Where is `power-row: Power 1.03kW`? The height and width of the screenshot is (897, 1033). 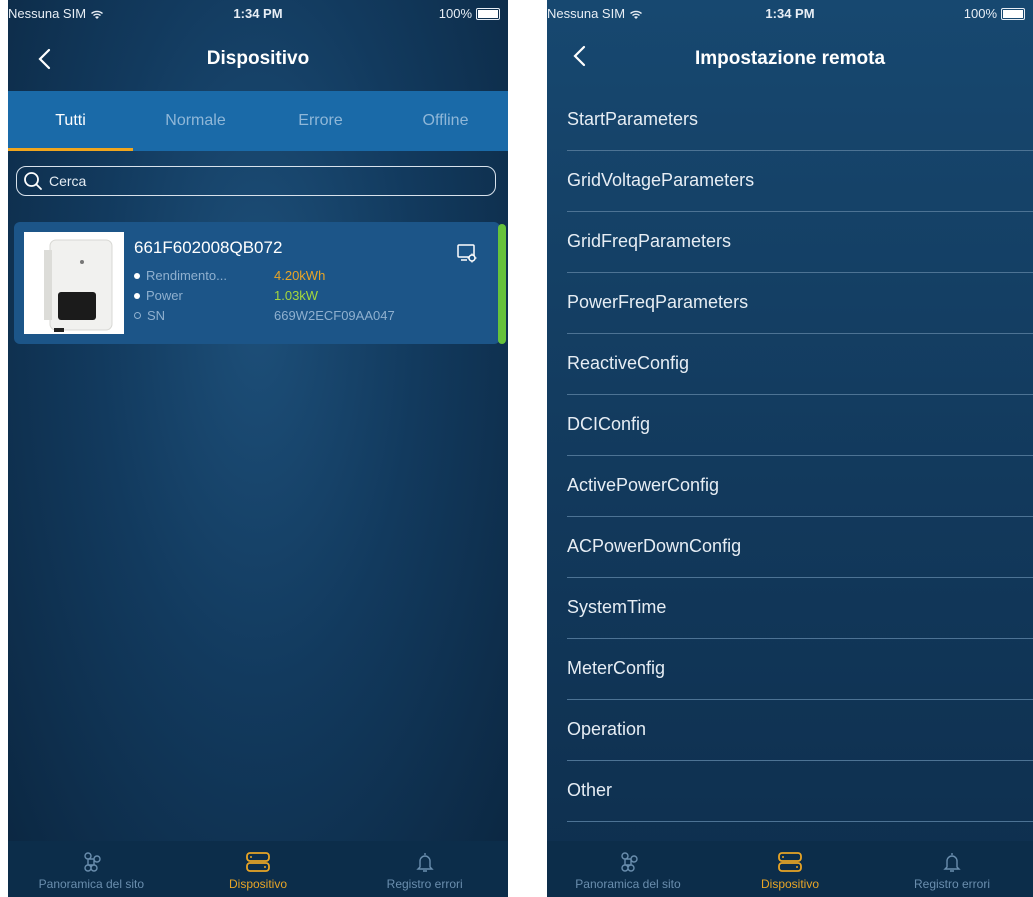 power-row: Power 1.03kW is located at coordinates (226, 295).